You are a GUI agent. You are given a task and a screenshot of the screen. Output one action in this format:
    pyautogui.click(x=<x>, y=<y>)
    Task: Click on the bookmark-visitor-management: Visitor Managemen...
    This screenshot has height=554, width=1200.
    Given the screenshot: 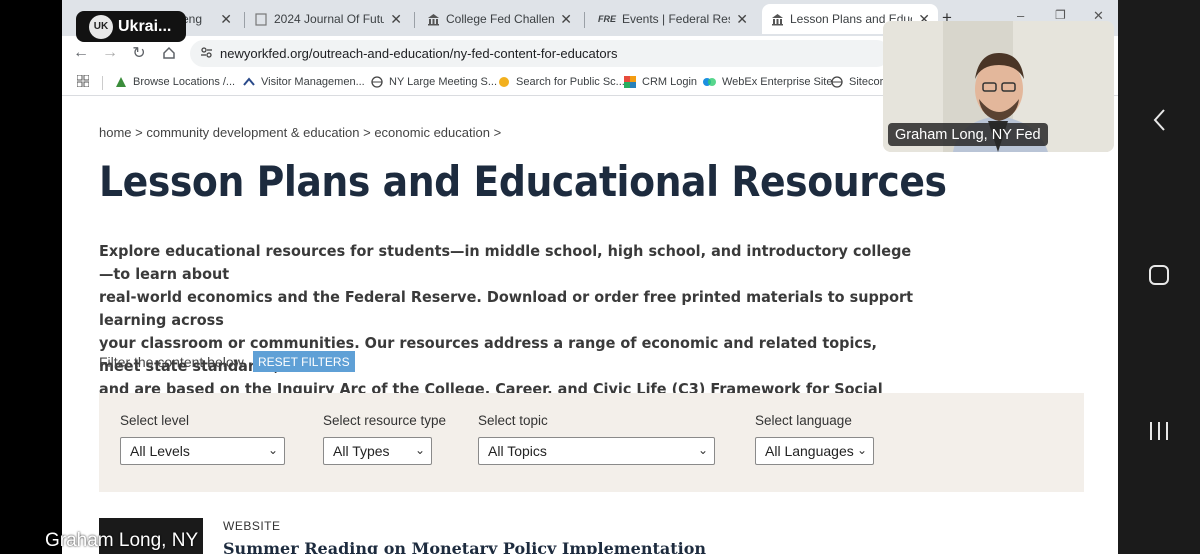 What is the action you would take?
    pyautogui.click(x=303, y=81)
    